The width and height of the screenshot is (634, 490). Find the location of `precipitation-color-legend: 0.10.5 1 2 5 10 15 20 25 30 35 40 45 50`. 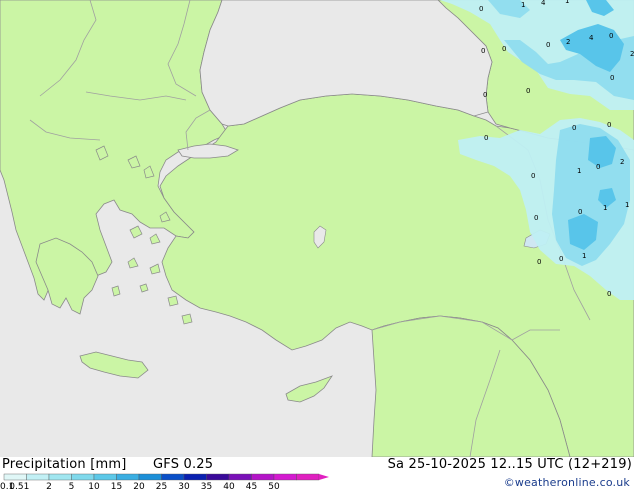

precipitation-color-legend: 0.10.5 1 2 5 10 15 20 25 30 35 40 45 50 is located at coordinates (164, 481).